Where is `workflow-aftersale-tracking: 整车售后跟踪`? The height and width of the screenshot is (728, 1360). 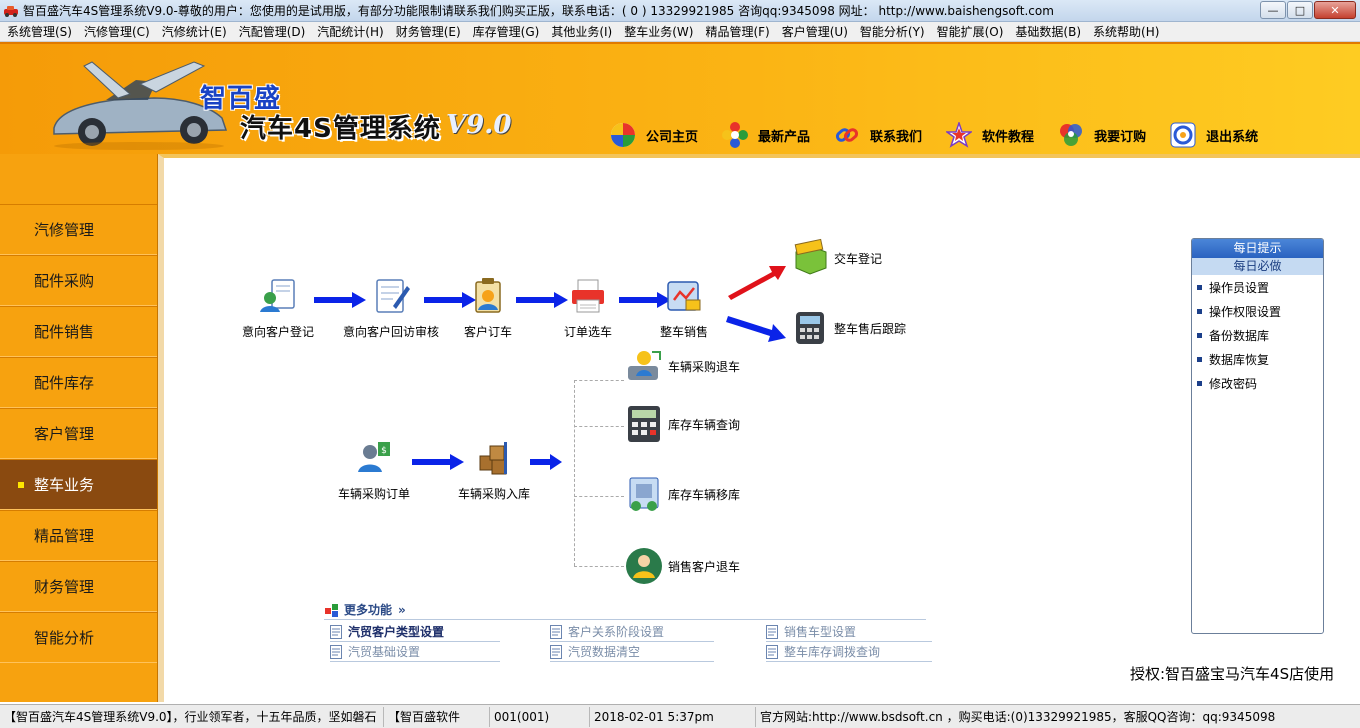
workflow-aftersale-tracking: 整车售后跟踪 is located at coordinates (848, 328).